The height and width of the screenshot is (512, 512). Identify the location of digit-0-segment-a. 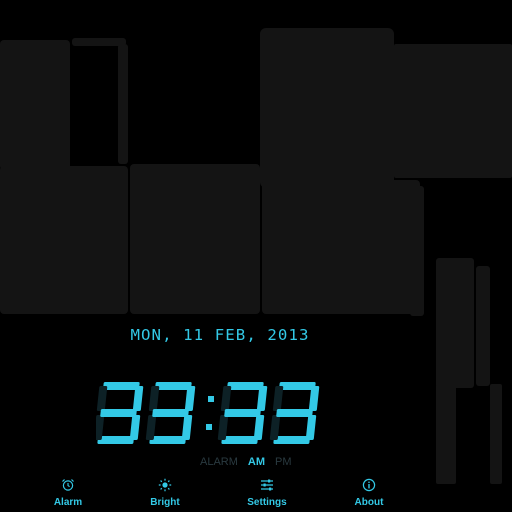
(121, 386).